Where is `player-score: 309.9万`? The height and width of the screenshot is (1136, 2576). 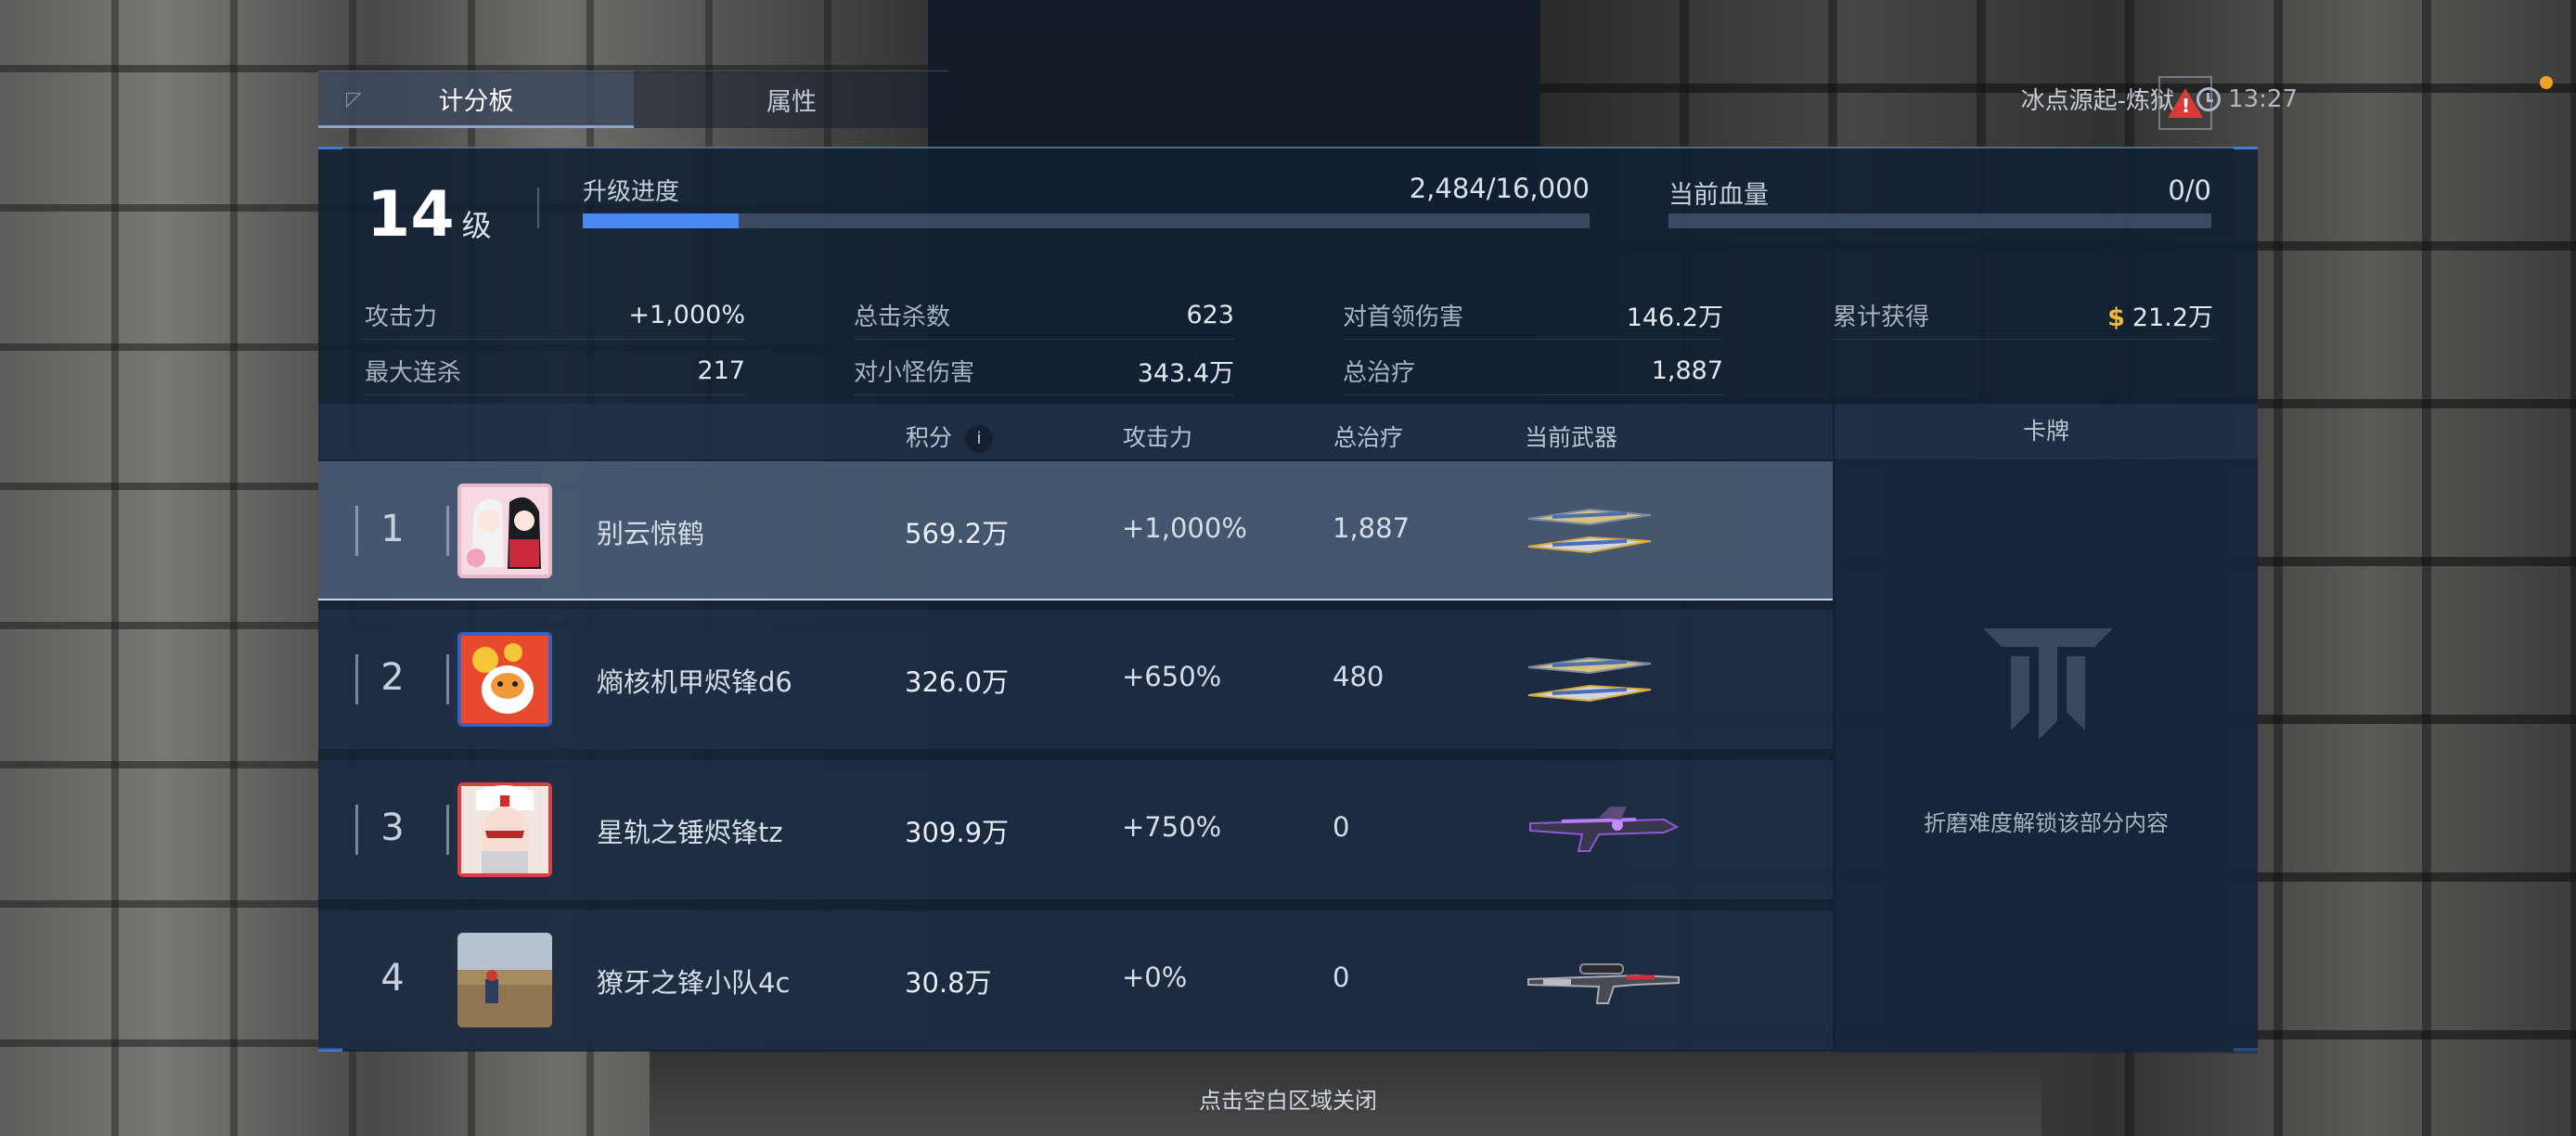 player-score: 309.9万 is located at coordinates (957, 832).